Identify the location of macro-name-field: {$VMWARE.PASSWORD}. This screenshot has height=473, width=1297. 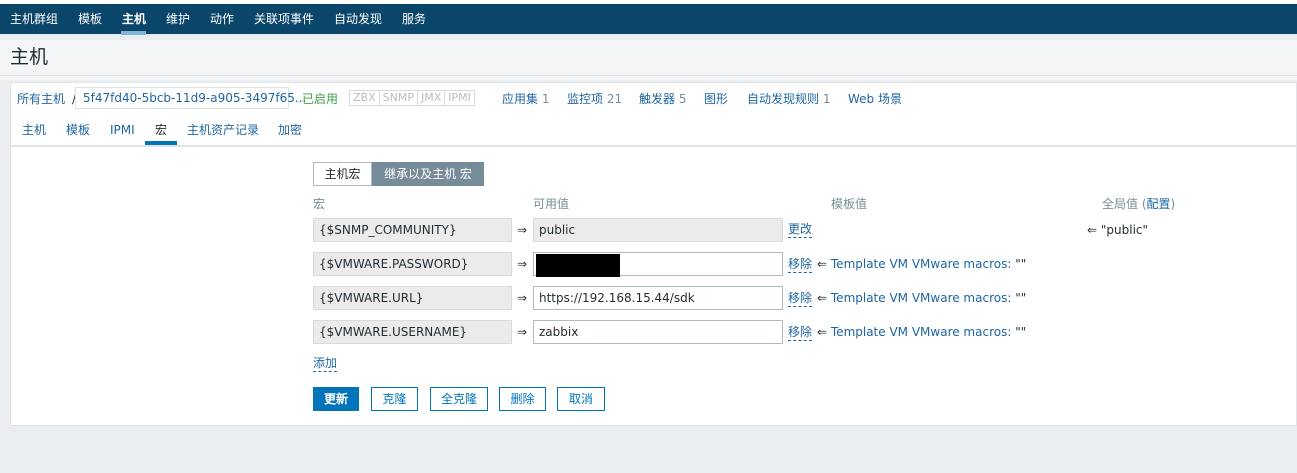
(412, 264).